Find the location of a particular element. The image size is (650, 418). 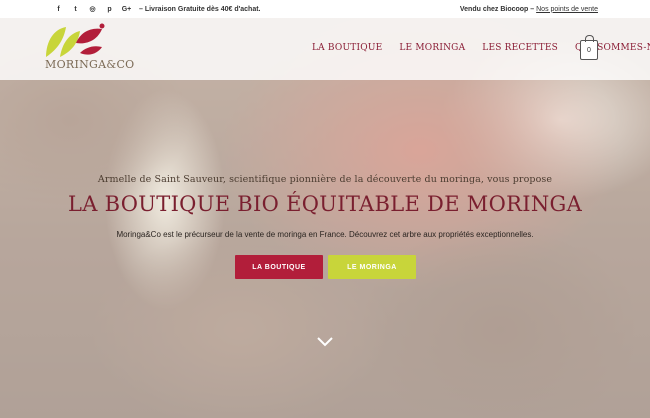

nav-le-moringa: LE MORINGA is located at coordinates (432, 48).